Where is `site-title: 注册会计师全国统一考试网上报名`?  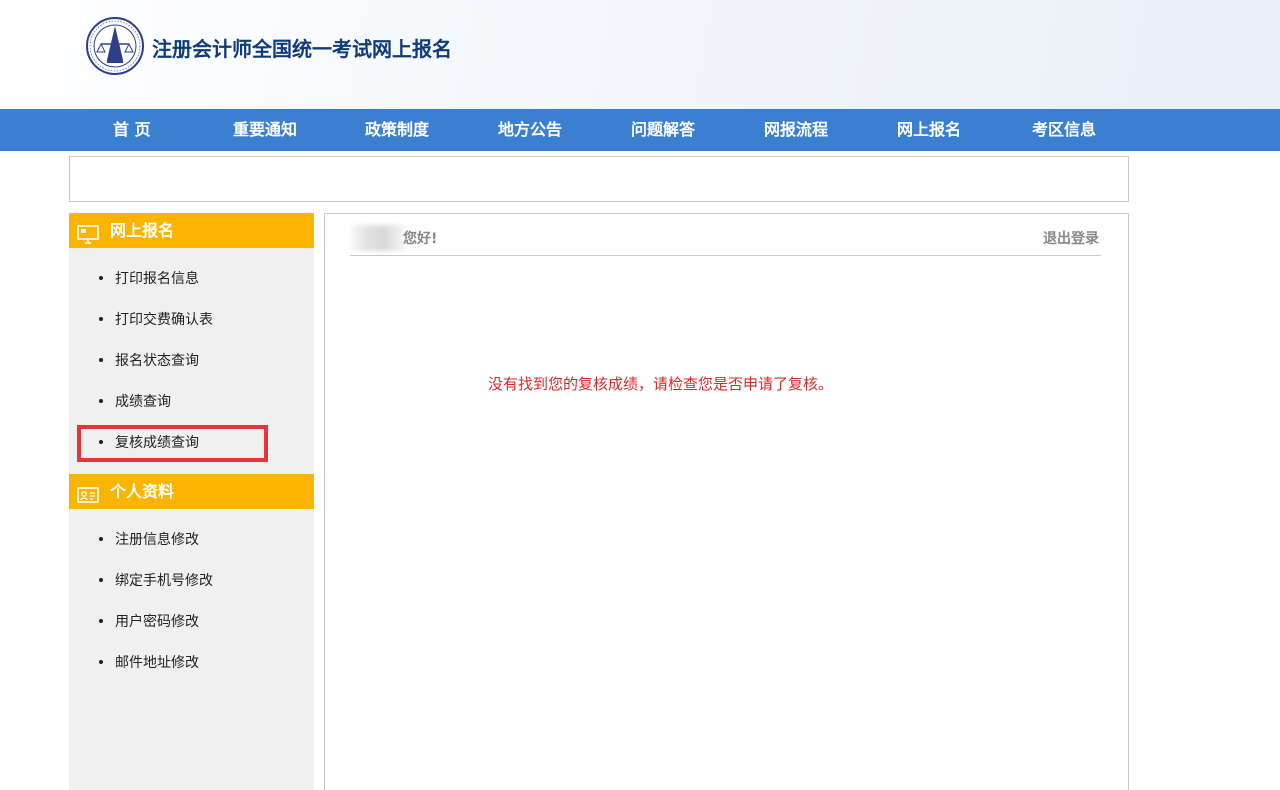 site-title: 注册会计师全国统一考试网上报名 is located at coordinates (302, 49).